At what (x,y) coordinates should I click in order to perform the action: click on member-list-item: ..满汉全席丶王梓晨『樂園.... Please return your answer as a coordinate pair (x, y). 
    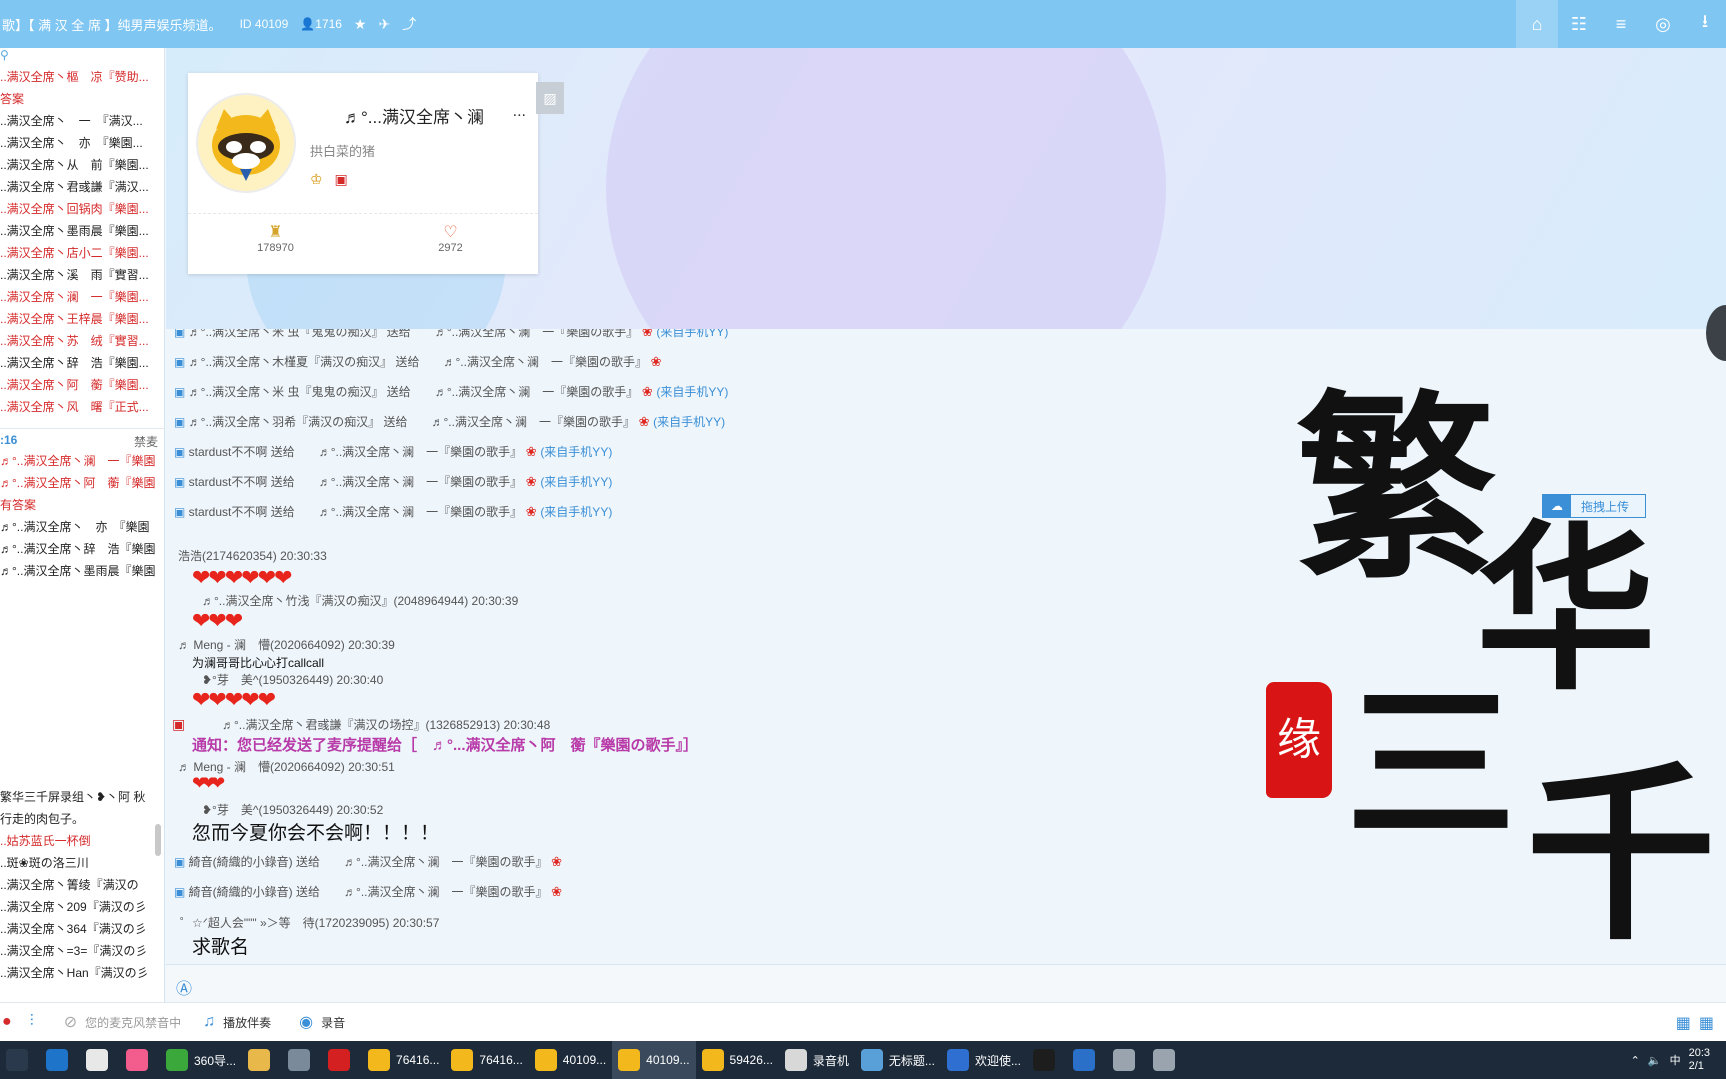
    Looking at the image, I should click on (82, 319).